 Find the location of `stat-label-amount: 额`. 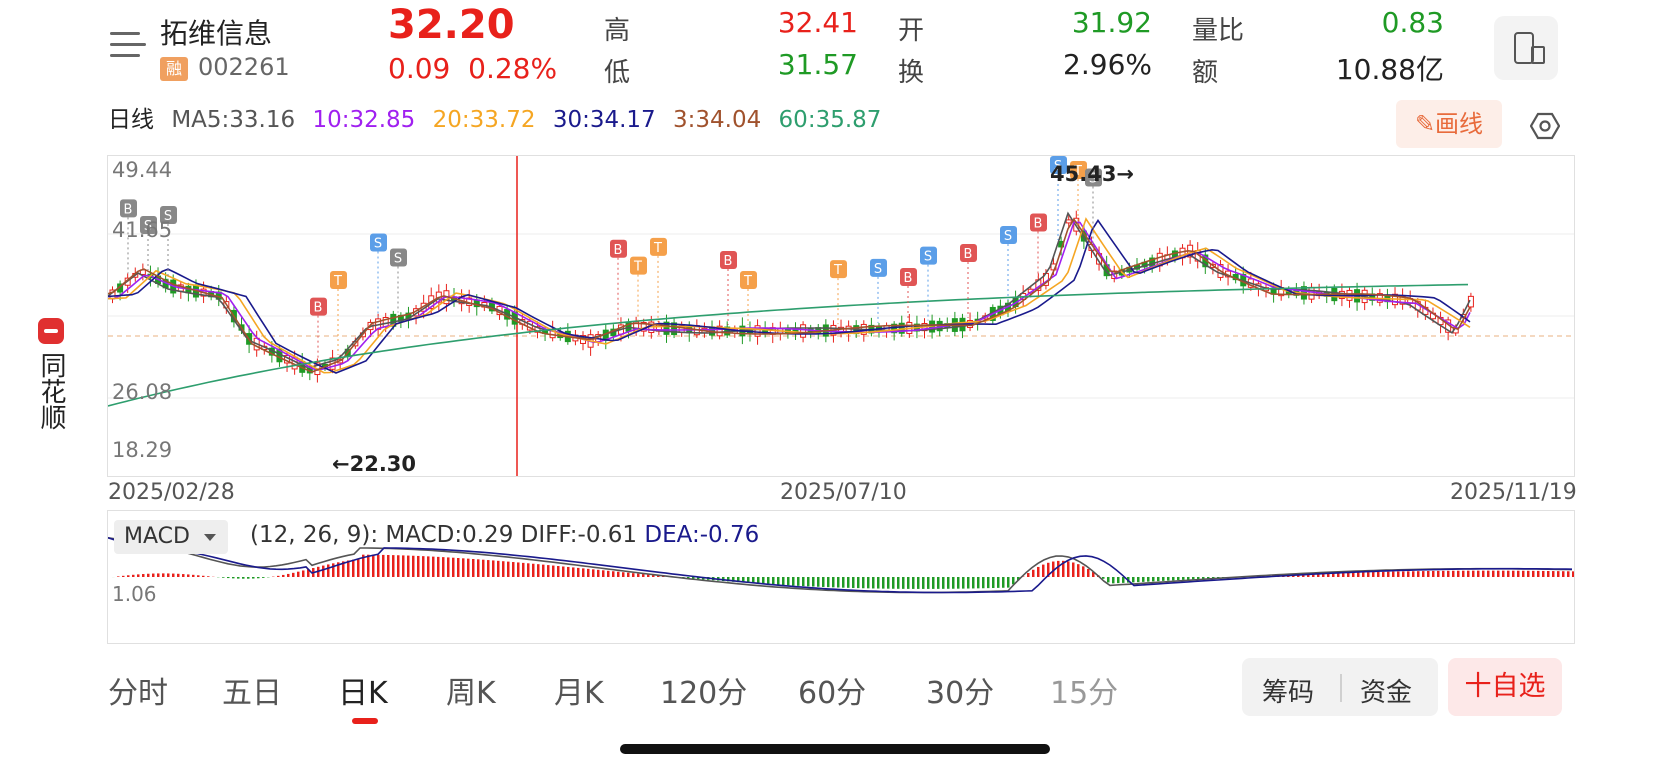

stat-label-amount: 额 is located at coordinates (1205, 73).